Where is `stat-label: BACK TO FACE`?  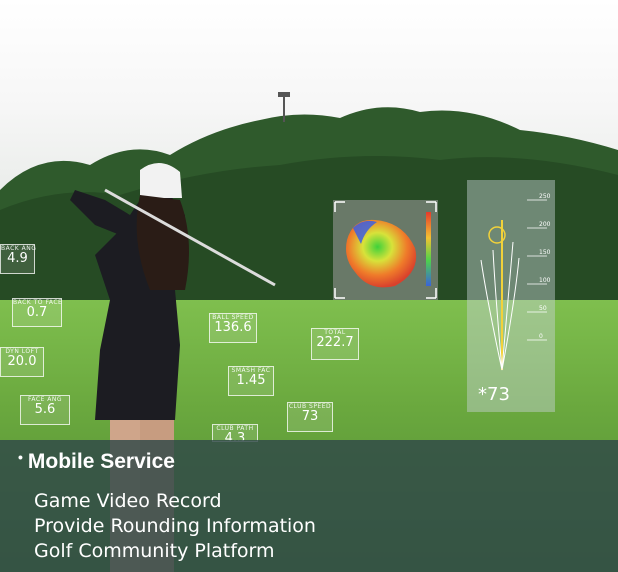 stat-label: BACK TO FACE is located at coordinates (38, 302).